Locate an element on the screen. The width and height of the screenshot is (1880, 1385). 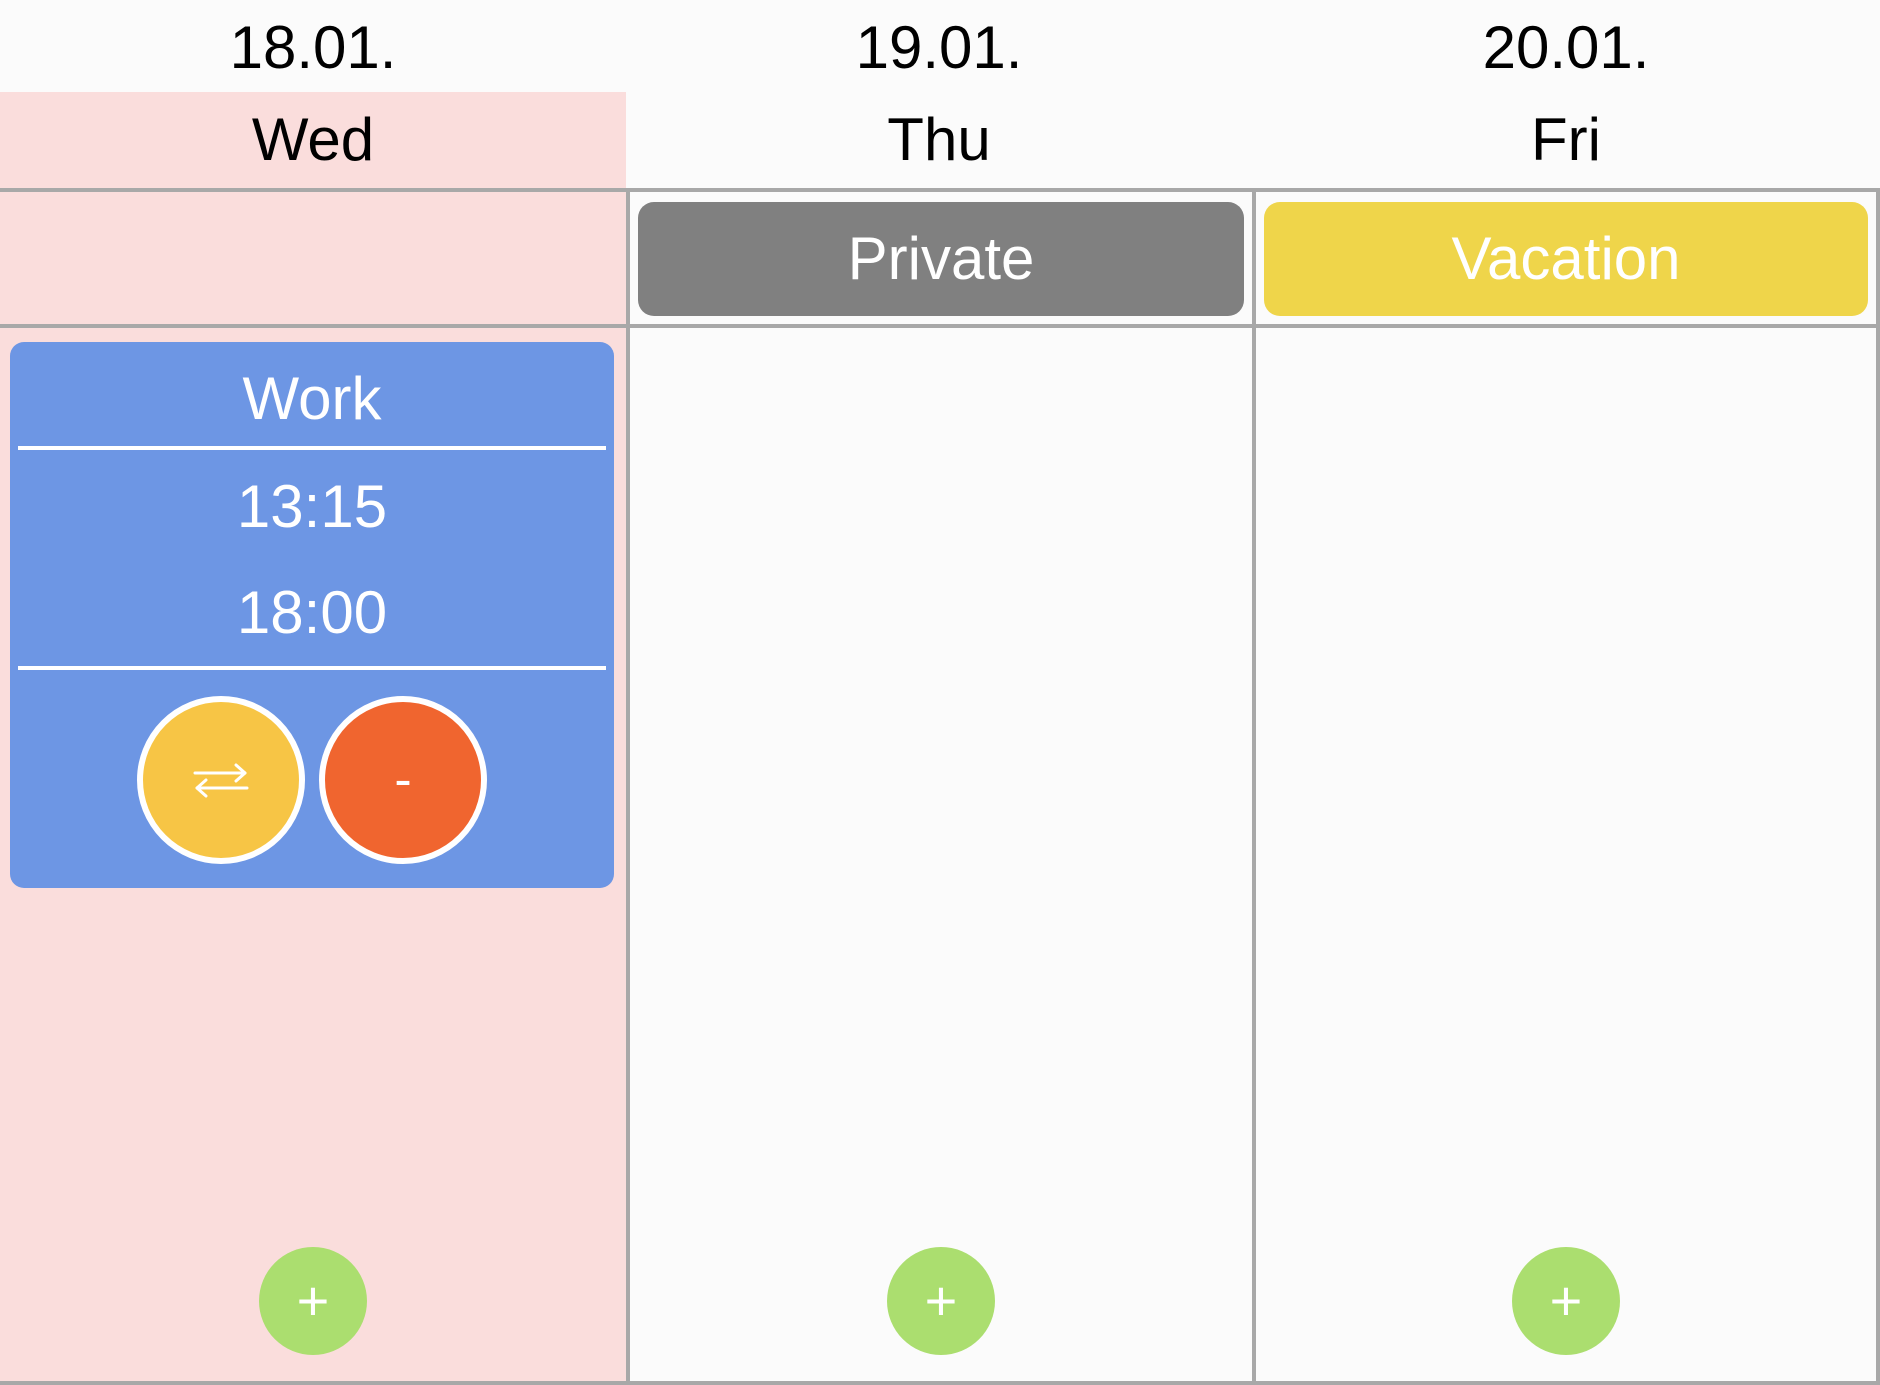
allday-event-vacation: Vacation is located at coordinates (1566, 259).